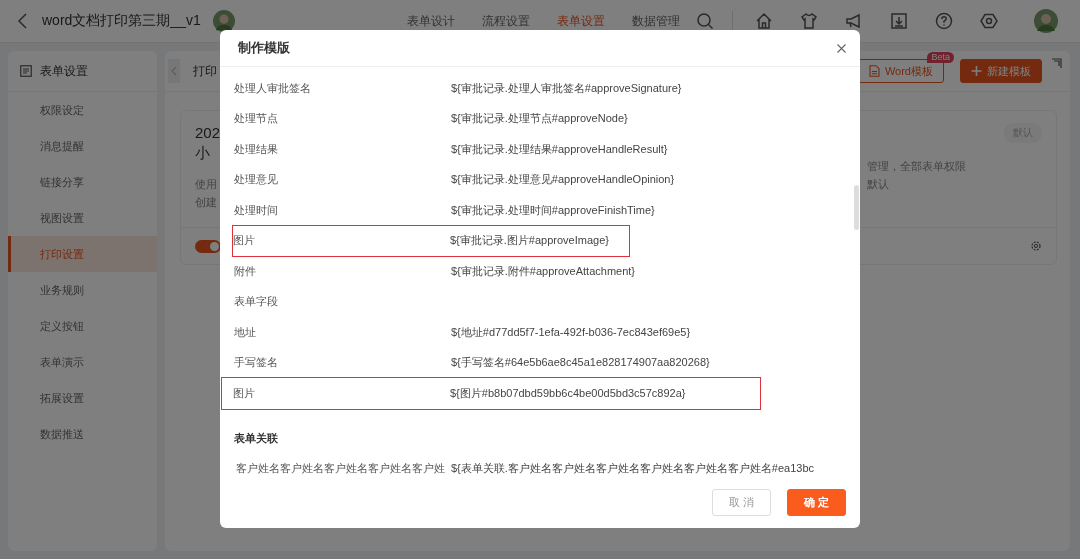 This screenshot has width=1080, height=559. I want to click on placeholder-code: ${审批记录.图片#approveImage}, so click(529, 241).